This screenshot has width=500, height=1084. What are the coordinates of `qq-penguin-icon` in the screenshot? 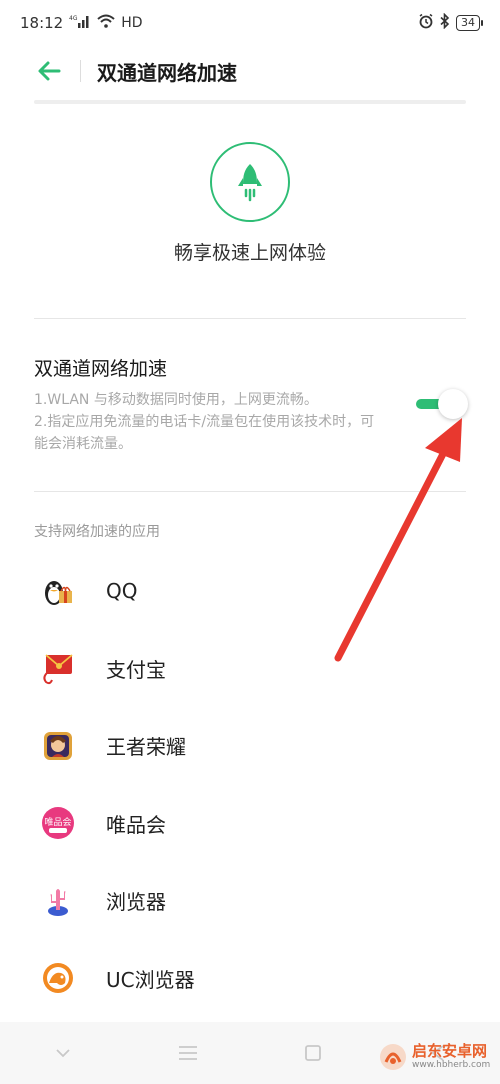 It's located at (58, 591).